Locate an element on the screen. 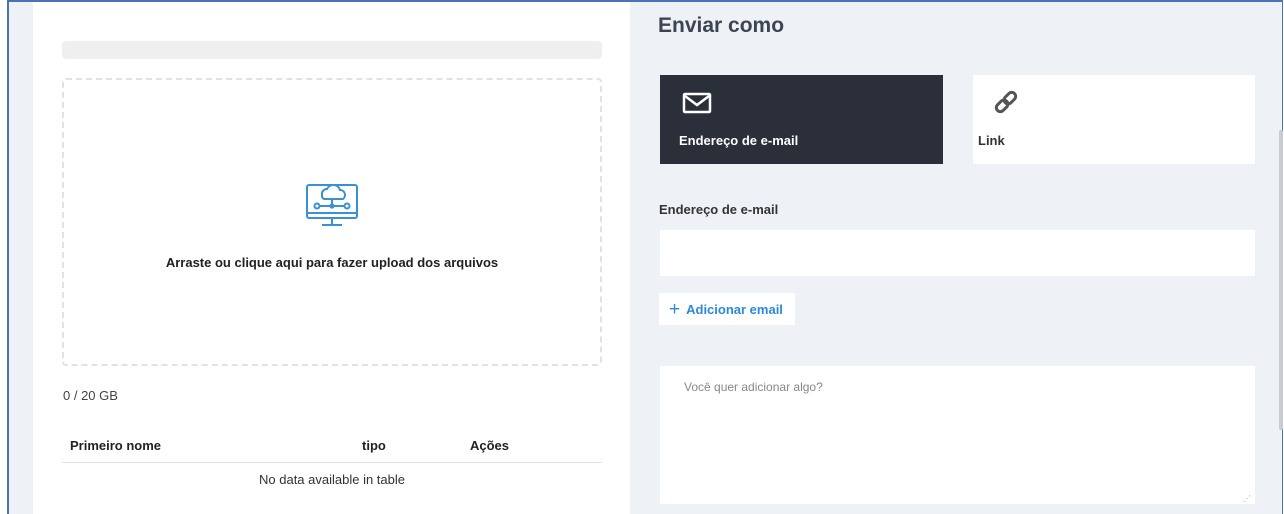  column-header-name: Primeiro nome is located at coordinates (115, 445).